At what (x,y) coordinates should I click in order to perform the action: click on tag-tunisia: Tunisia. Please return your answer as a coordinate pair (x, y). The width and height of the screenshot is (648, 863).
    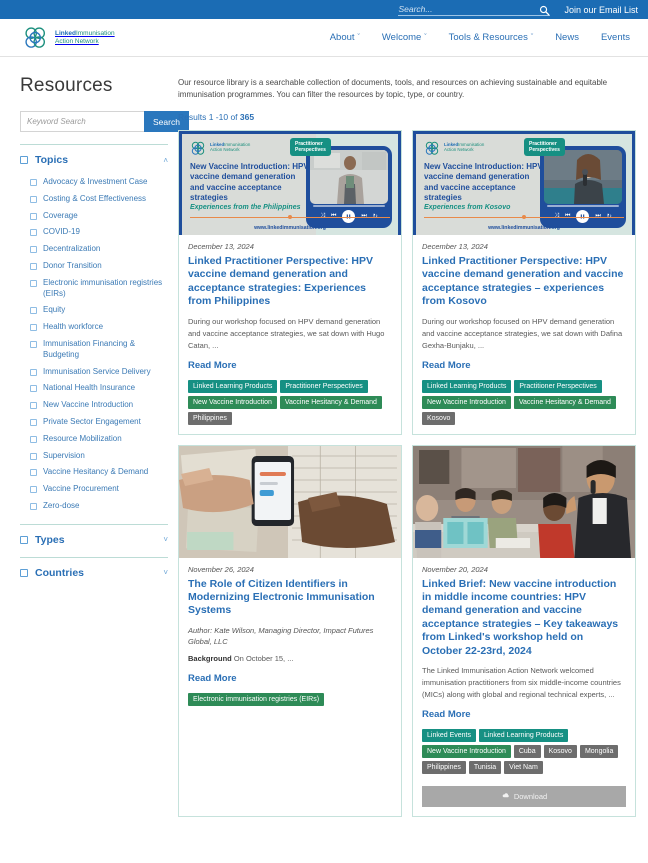
    Looking at the image, I should click on (485, 768).